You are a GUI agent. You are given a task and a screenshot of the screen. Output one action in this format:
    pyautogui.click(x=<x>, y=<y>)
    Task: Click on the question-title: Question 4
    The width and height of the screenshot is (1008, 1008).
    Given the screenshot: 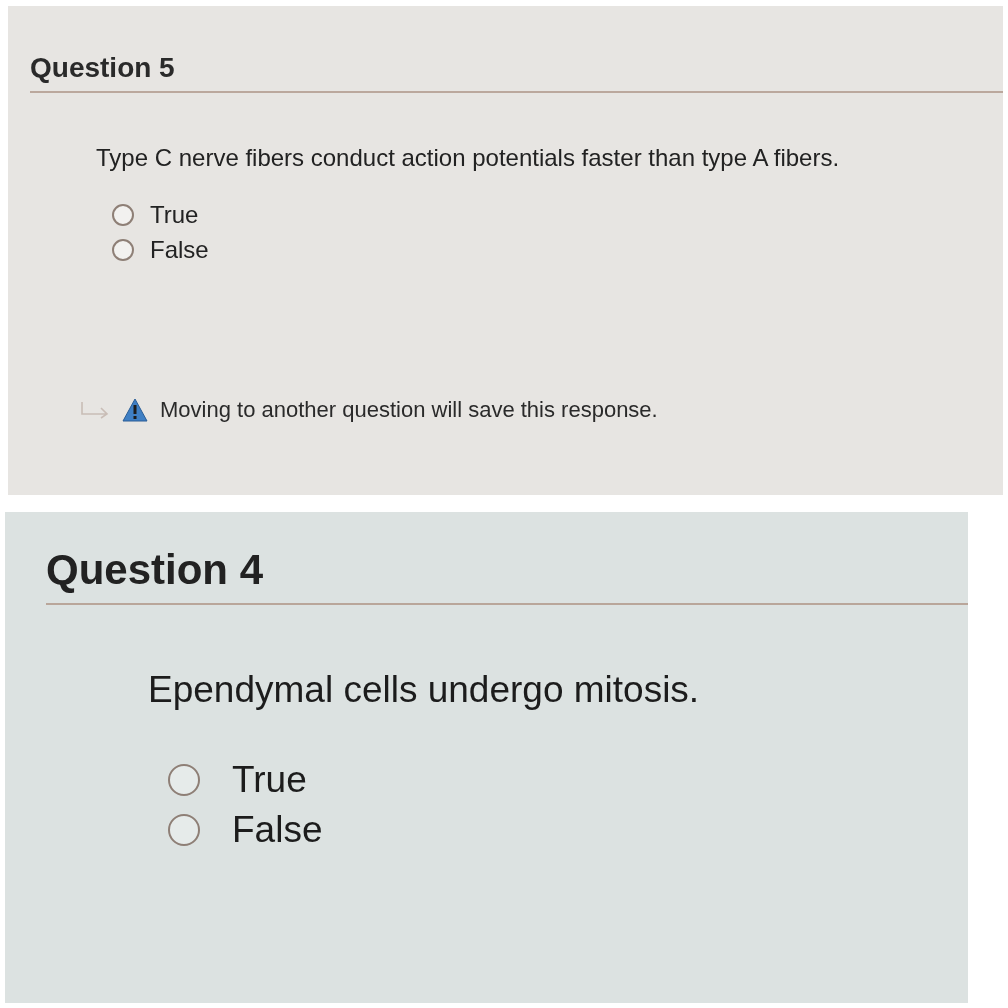 What is the action you would take?
    pyautogui.click(x=155, y=570)
    